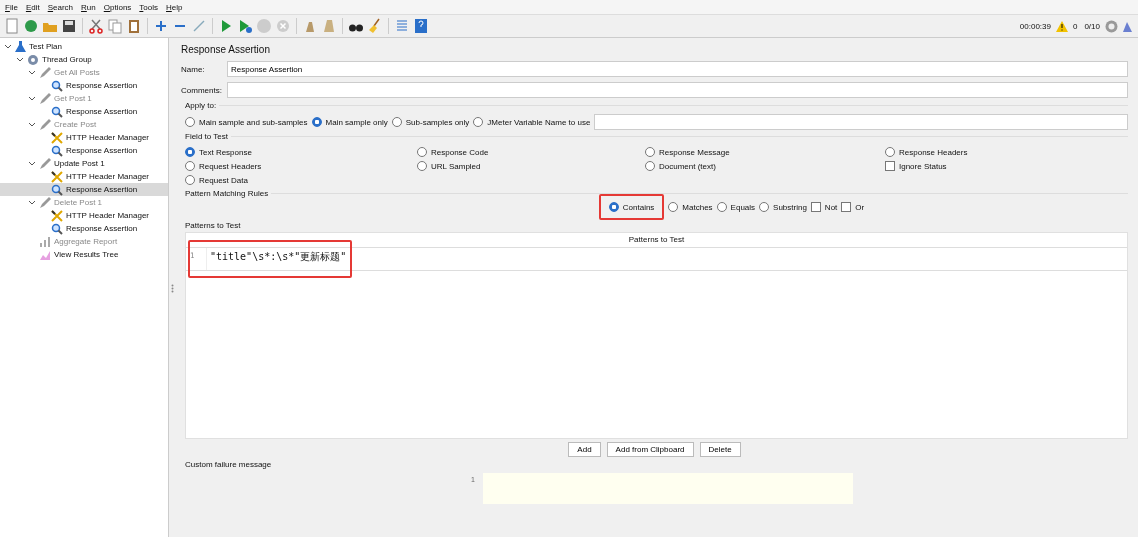  I want to click on menu-item: Search, so click(60, 7).